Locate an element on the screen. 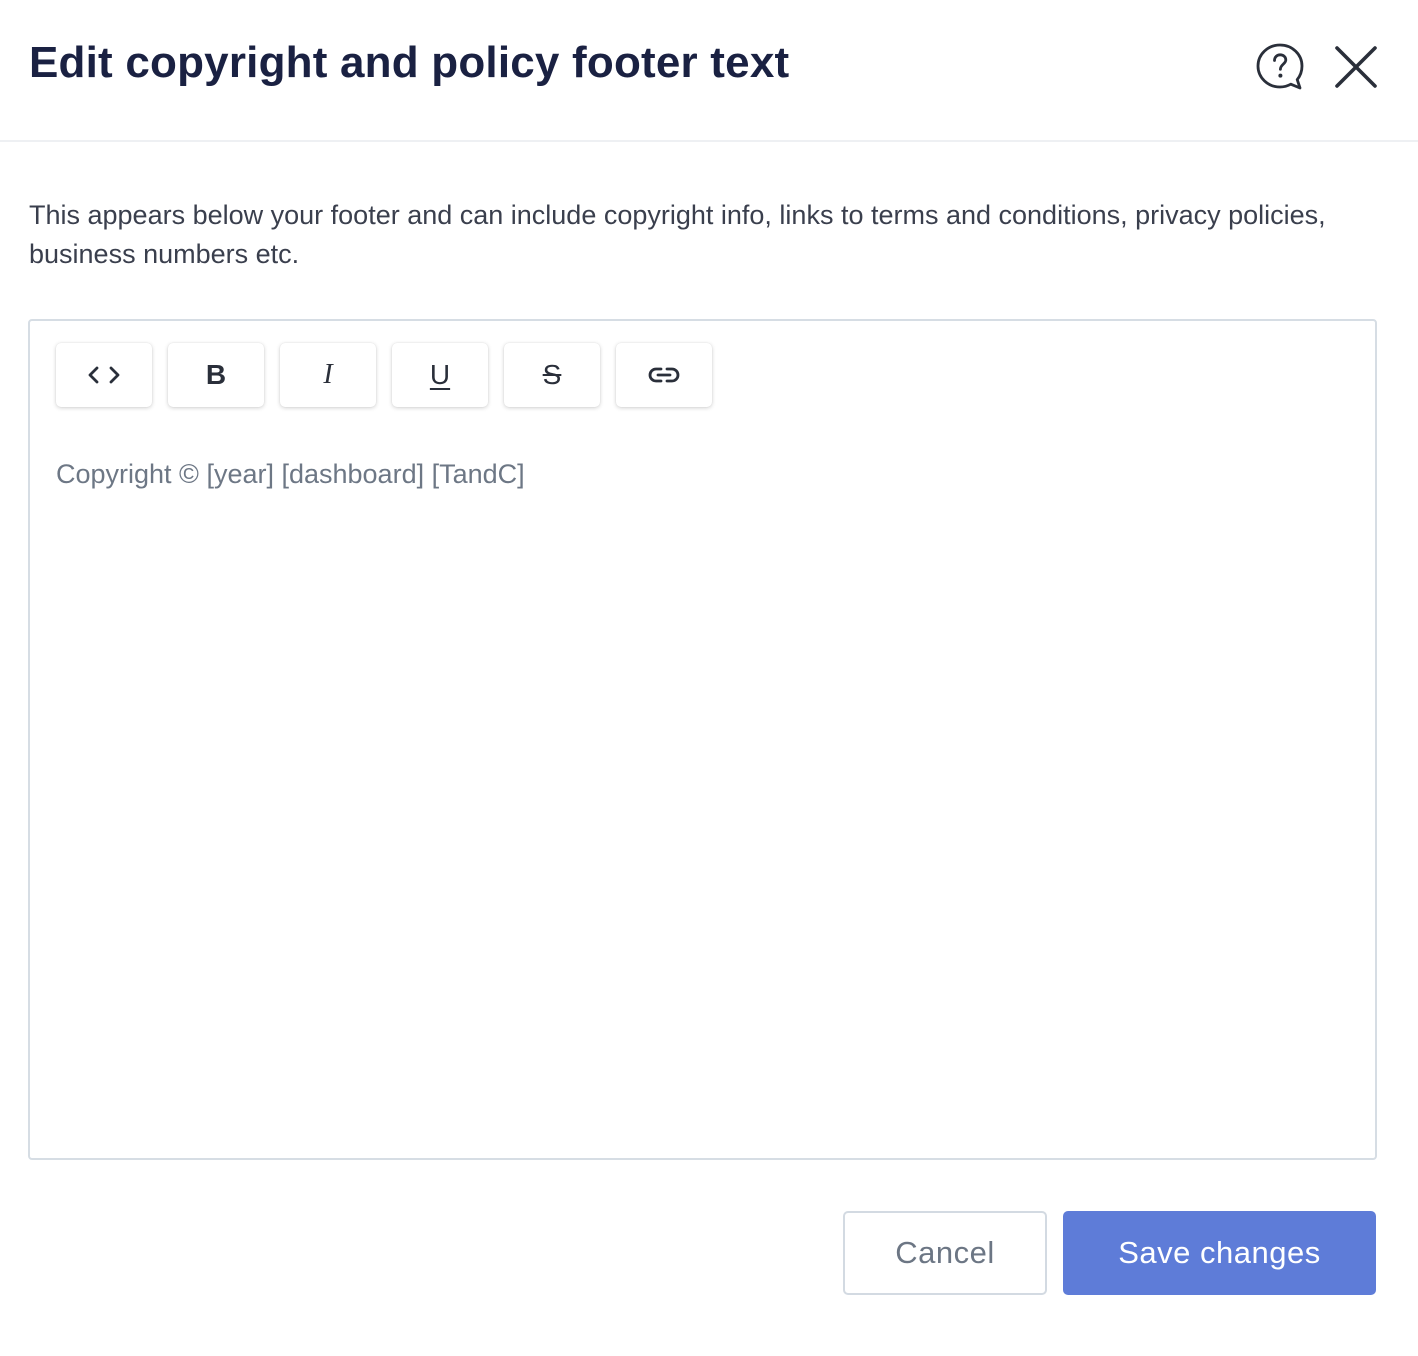  italic-icon: I is located at coordinates (328, 374).